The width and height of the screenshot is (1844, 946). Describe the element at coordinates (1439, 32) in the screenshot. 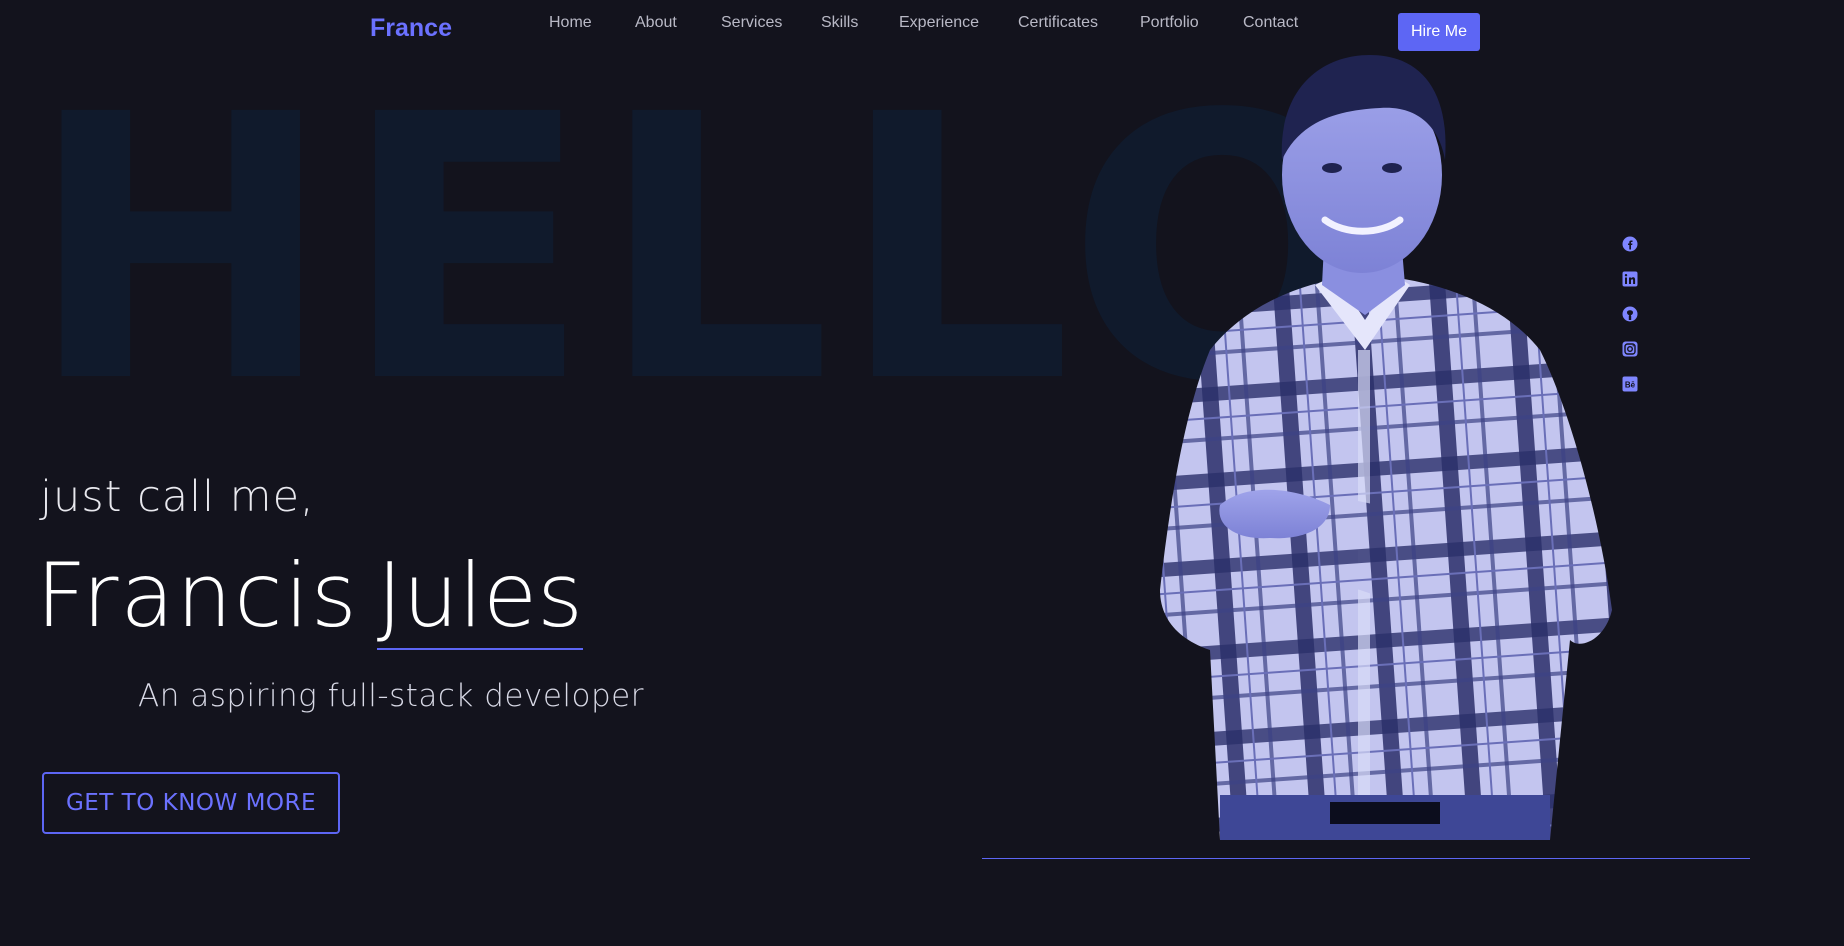

I see `hire-me-button: Hire Me` at that location.